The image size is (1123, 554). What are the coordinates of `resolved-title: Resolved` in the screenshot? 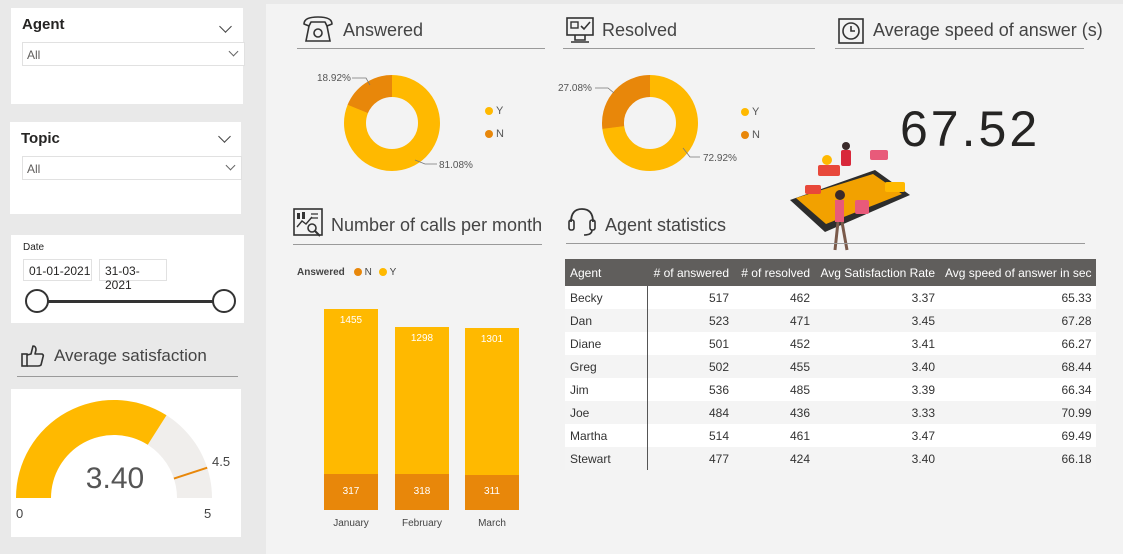 It's located at (640, 30).